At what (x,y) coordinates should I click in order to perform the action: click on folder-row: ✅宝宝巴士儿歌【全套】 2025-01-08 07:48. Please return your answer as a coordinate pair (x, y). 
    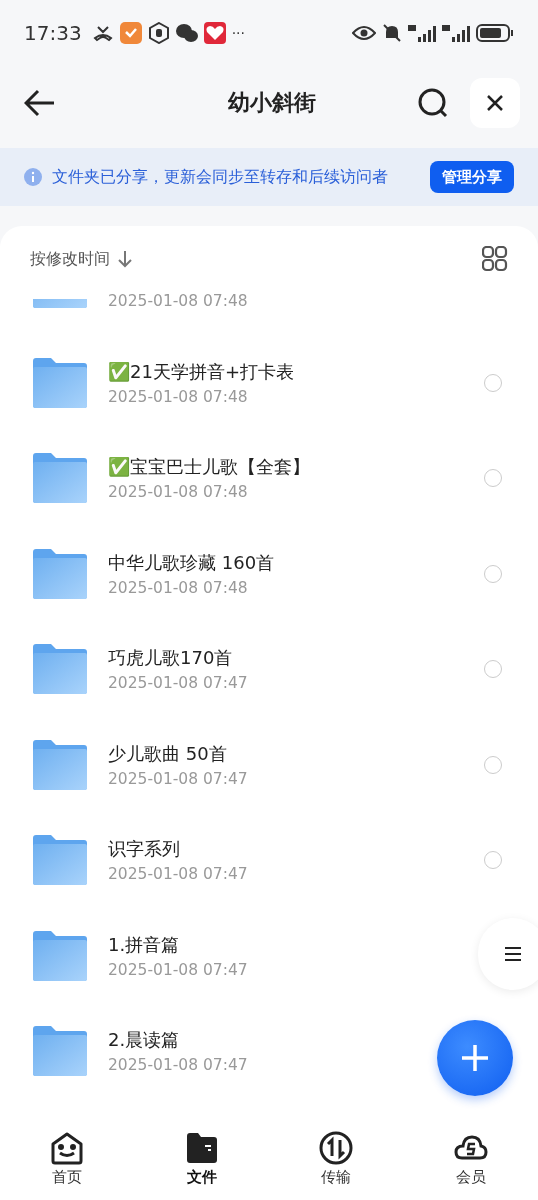
    Looking at the image, I should click on (269, 478).